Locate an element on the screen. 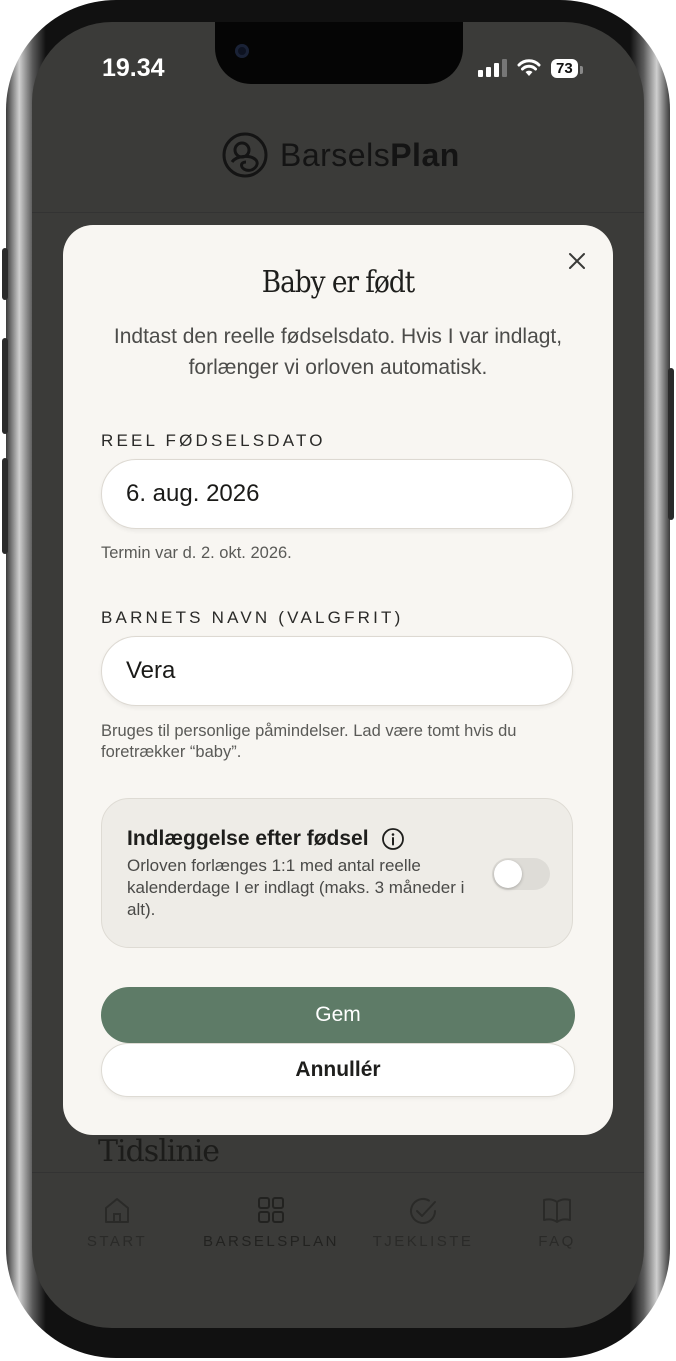 The image size is (676, 1361). tab-bar: START BARSELSPLAN TJEKLISTE FAQ is located at coordinates (338, 1222).